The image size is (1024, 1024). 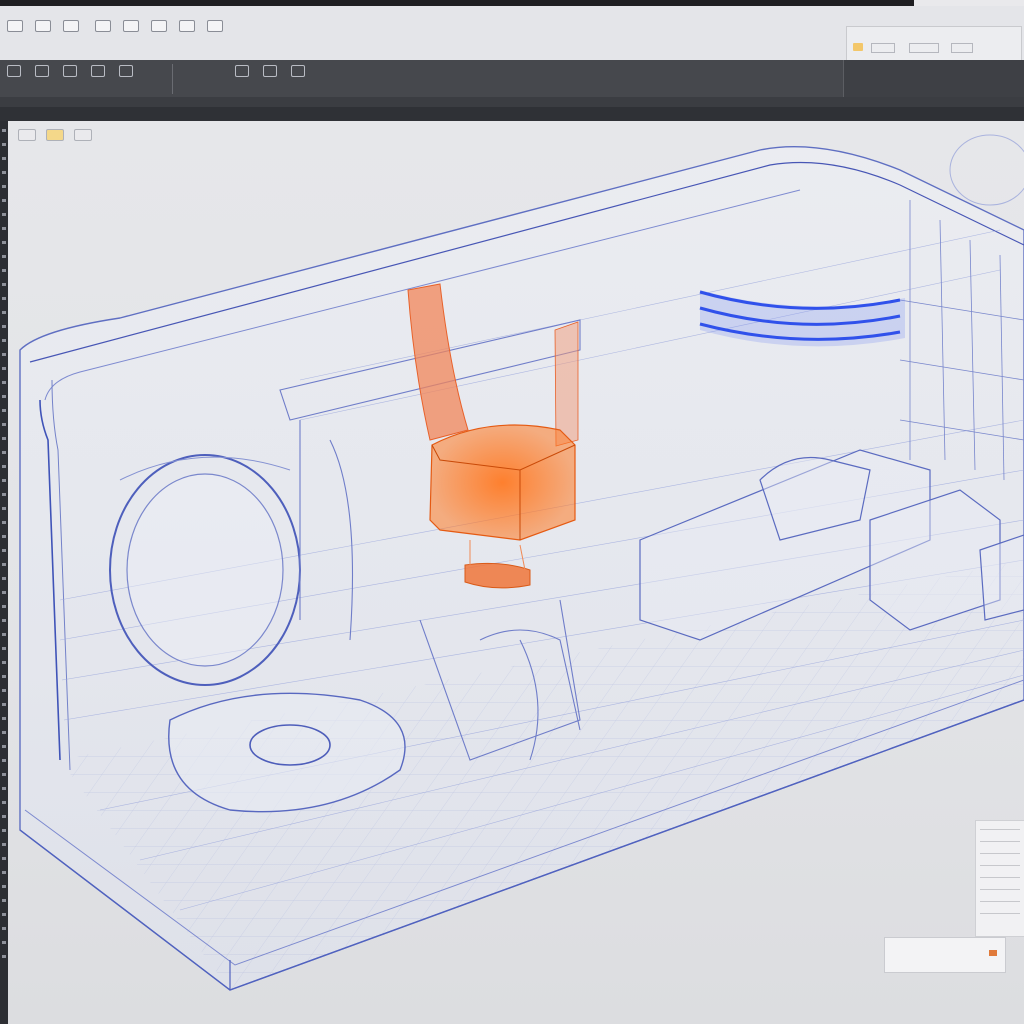 I want to click on background-circle, so click(x=986, y=170).